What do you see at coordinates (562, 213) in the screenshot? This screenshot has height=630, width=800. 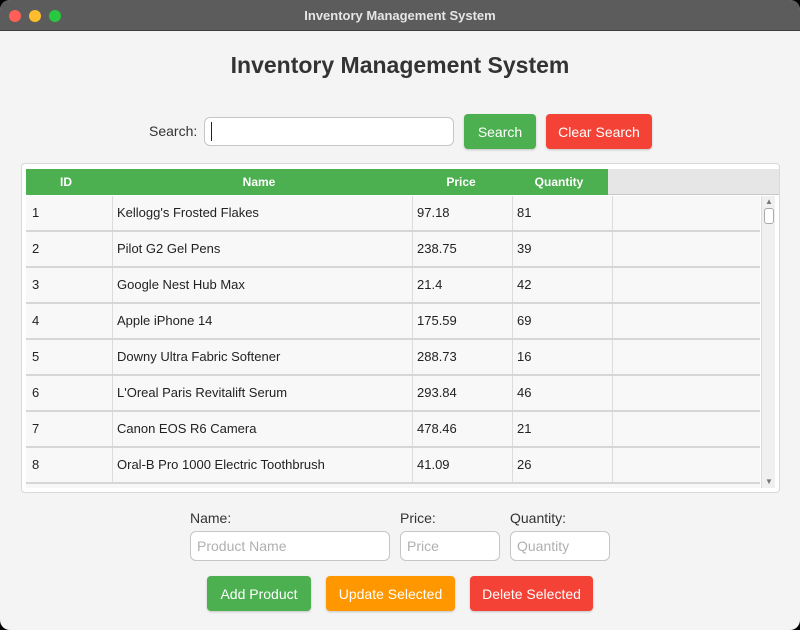 I see `cell-quantity: 81` at bounding box center [562, 213].